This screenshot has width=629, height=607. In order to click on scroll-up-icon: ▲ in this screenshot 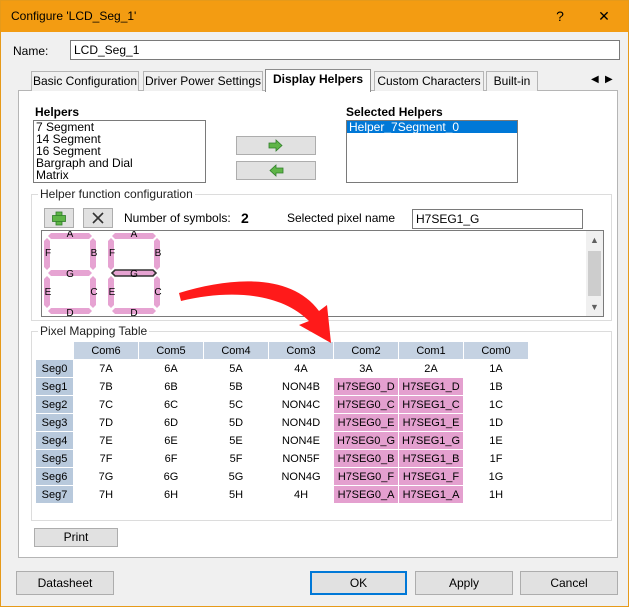, I will do `click(594, 240)`.